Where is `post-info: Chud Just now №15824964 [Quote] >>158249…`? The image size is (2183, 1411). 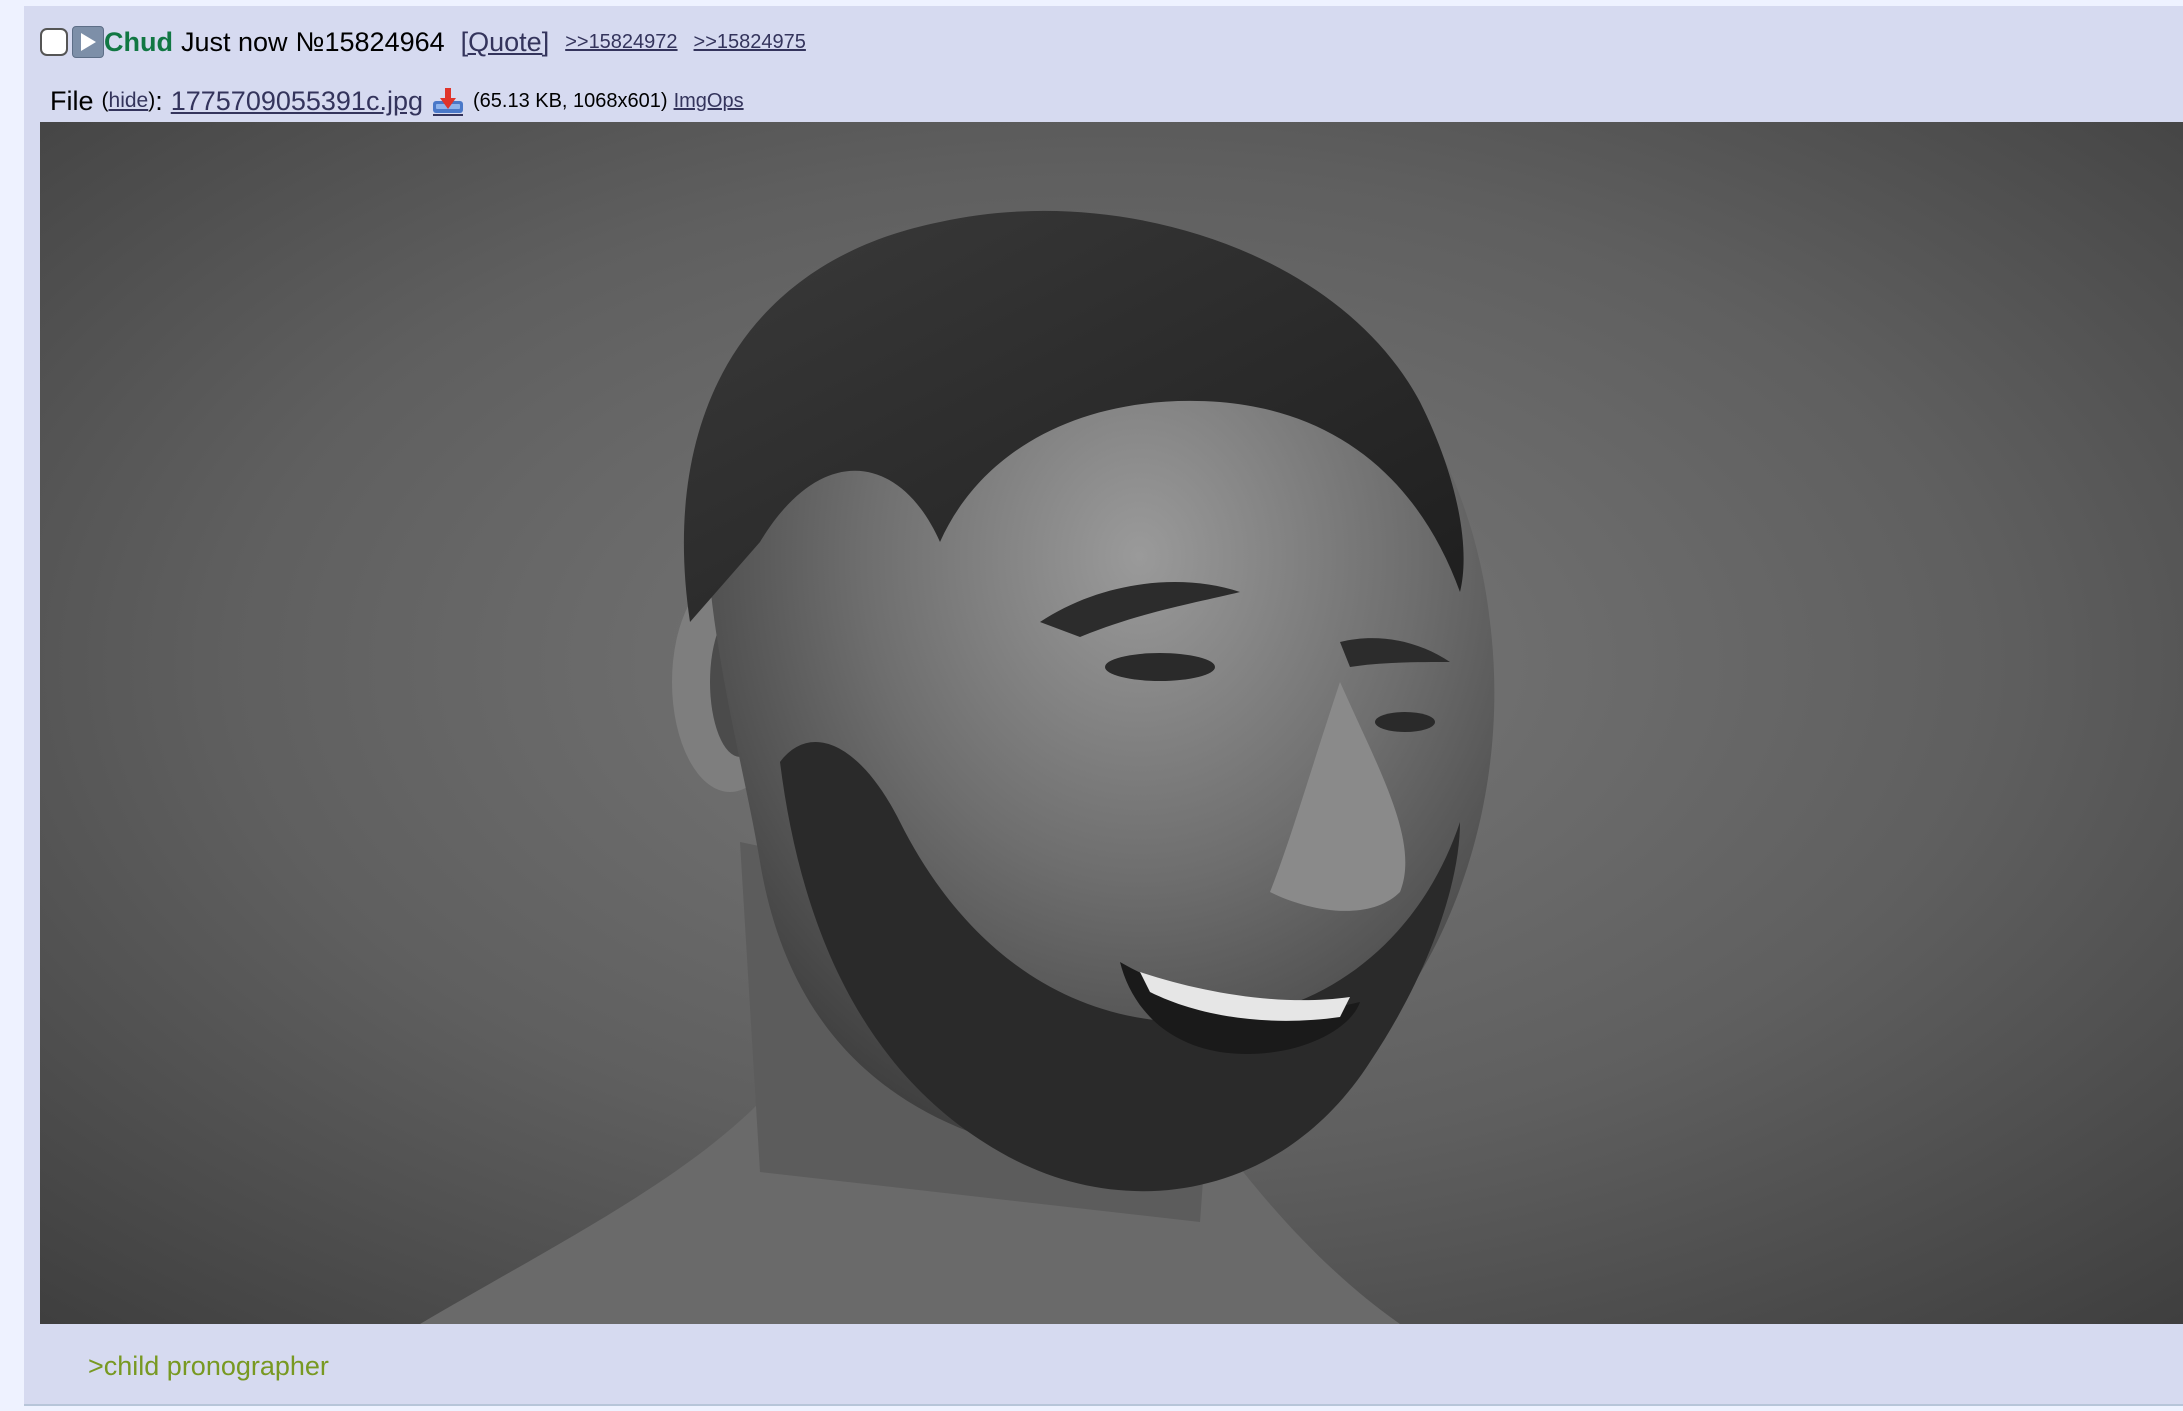 post-info: Chud Just now №15824964 [Quote] >>158249… is located at coordinates (423, 42).